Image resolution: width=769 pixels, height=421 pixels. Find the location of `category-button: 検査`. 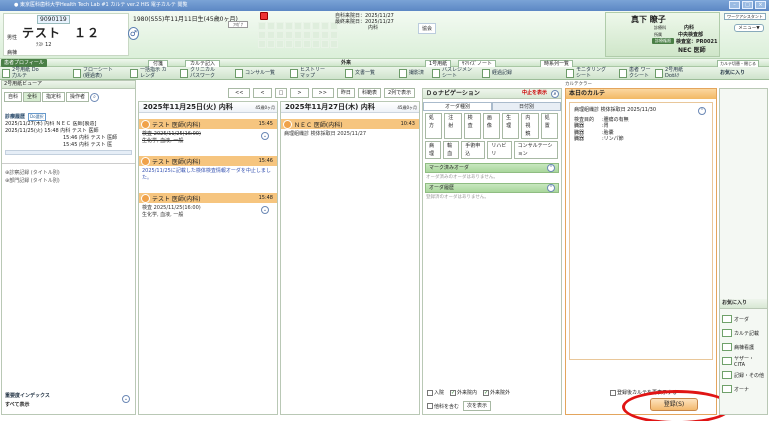

category-button: 検査 is located at coordinates (472, 126).